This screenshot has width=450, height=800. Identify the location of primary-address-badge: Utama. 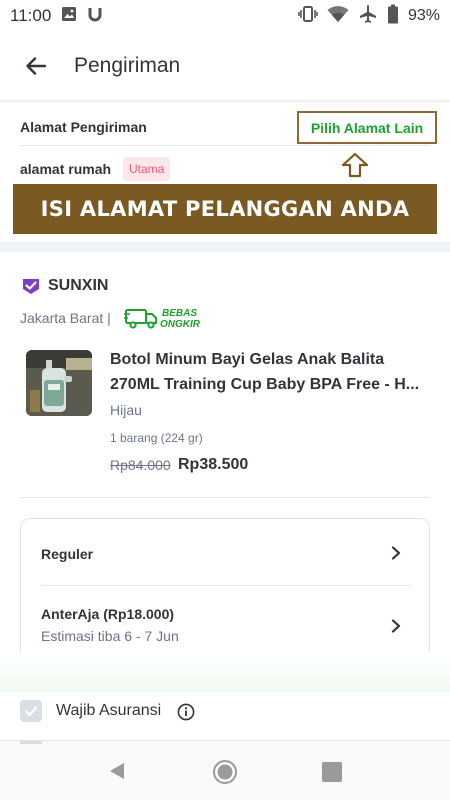
(147, 169).